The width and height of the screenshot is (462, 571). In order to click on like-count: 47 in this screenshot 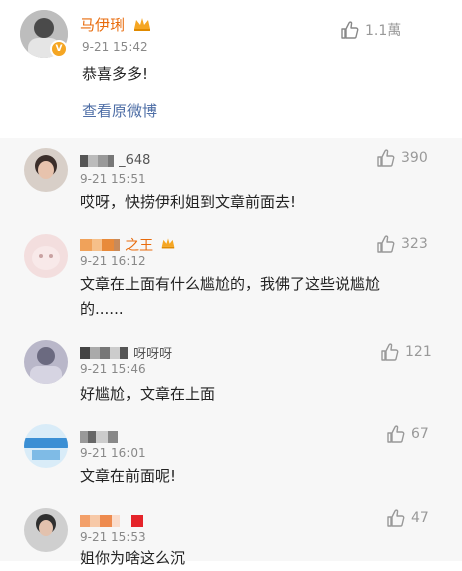, I will do `click(420, 518)`.